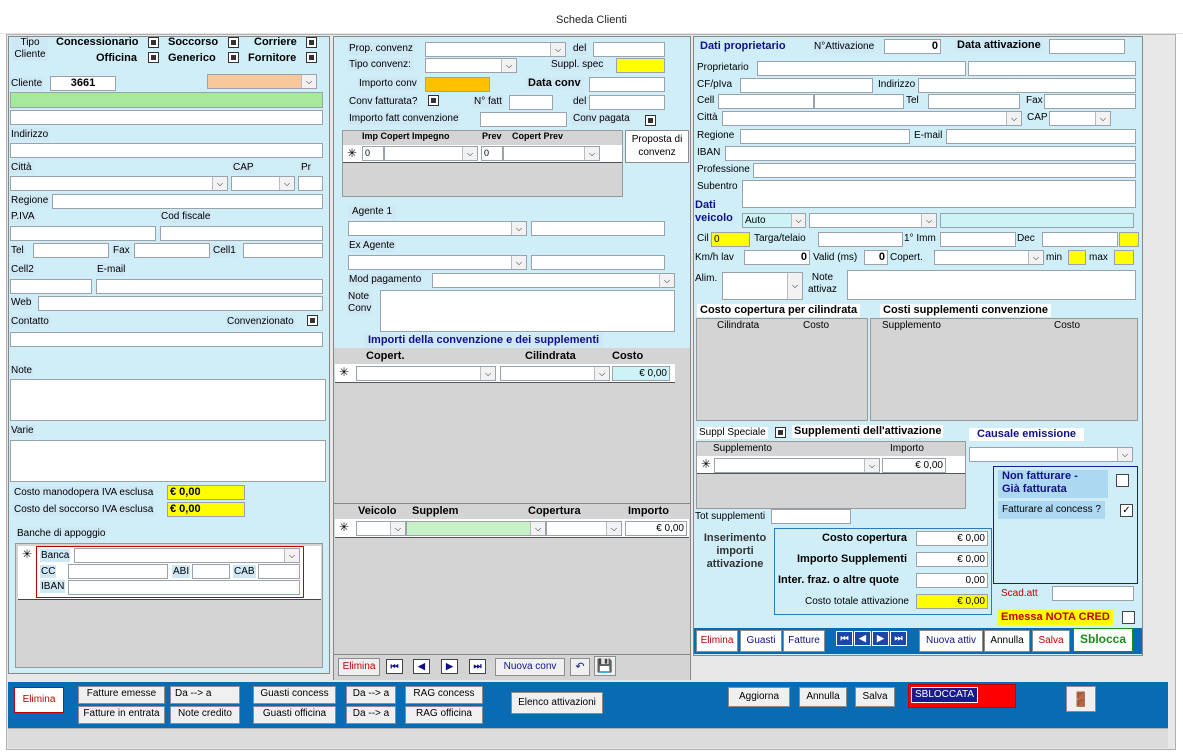 The height and width of the screenshot is (753, 1183). Describe the element at coordinates (914, 465) in the screenshot. I see `sa-importo-field: € 0,00` at that location.